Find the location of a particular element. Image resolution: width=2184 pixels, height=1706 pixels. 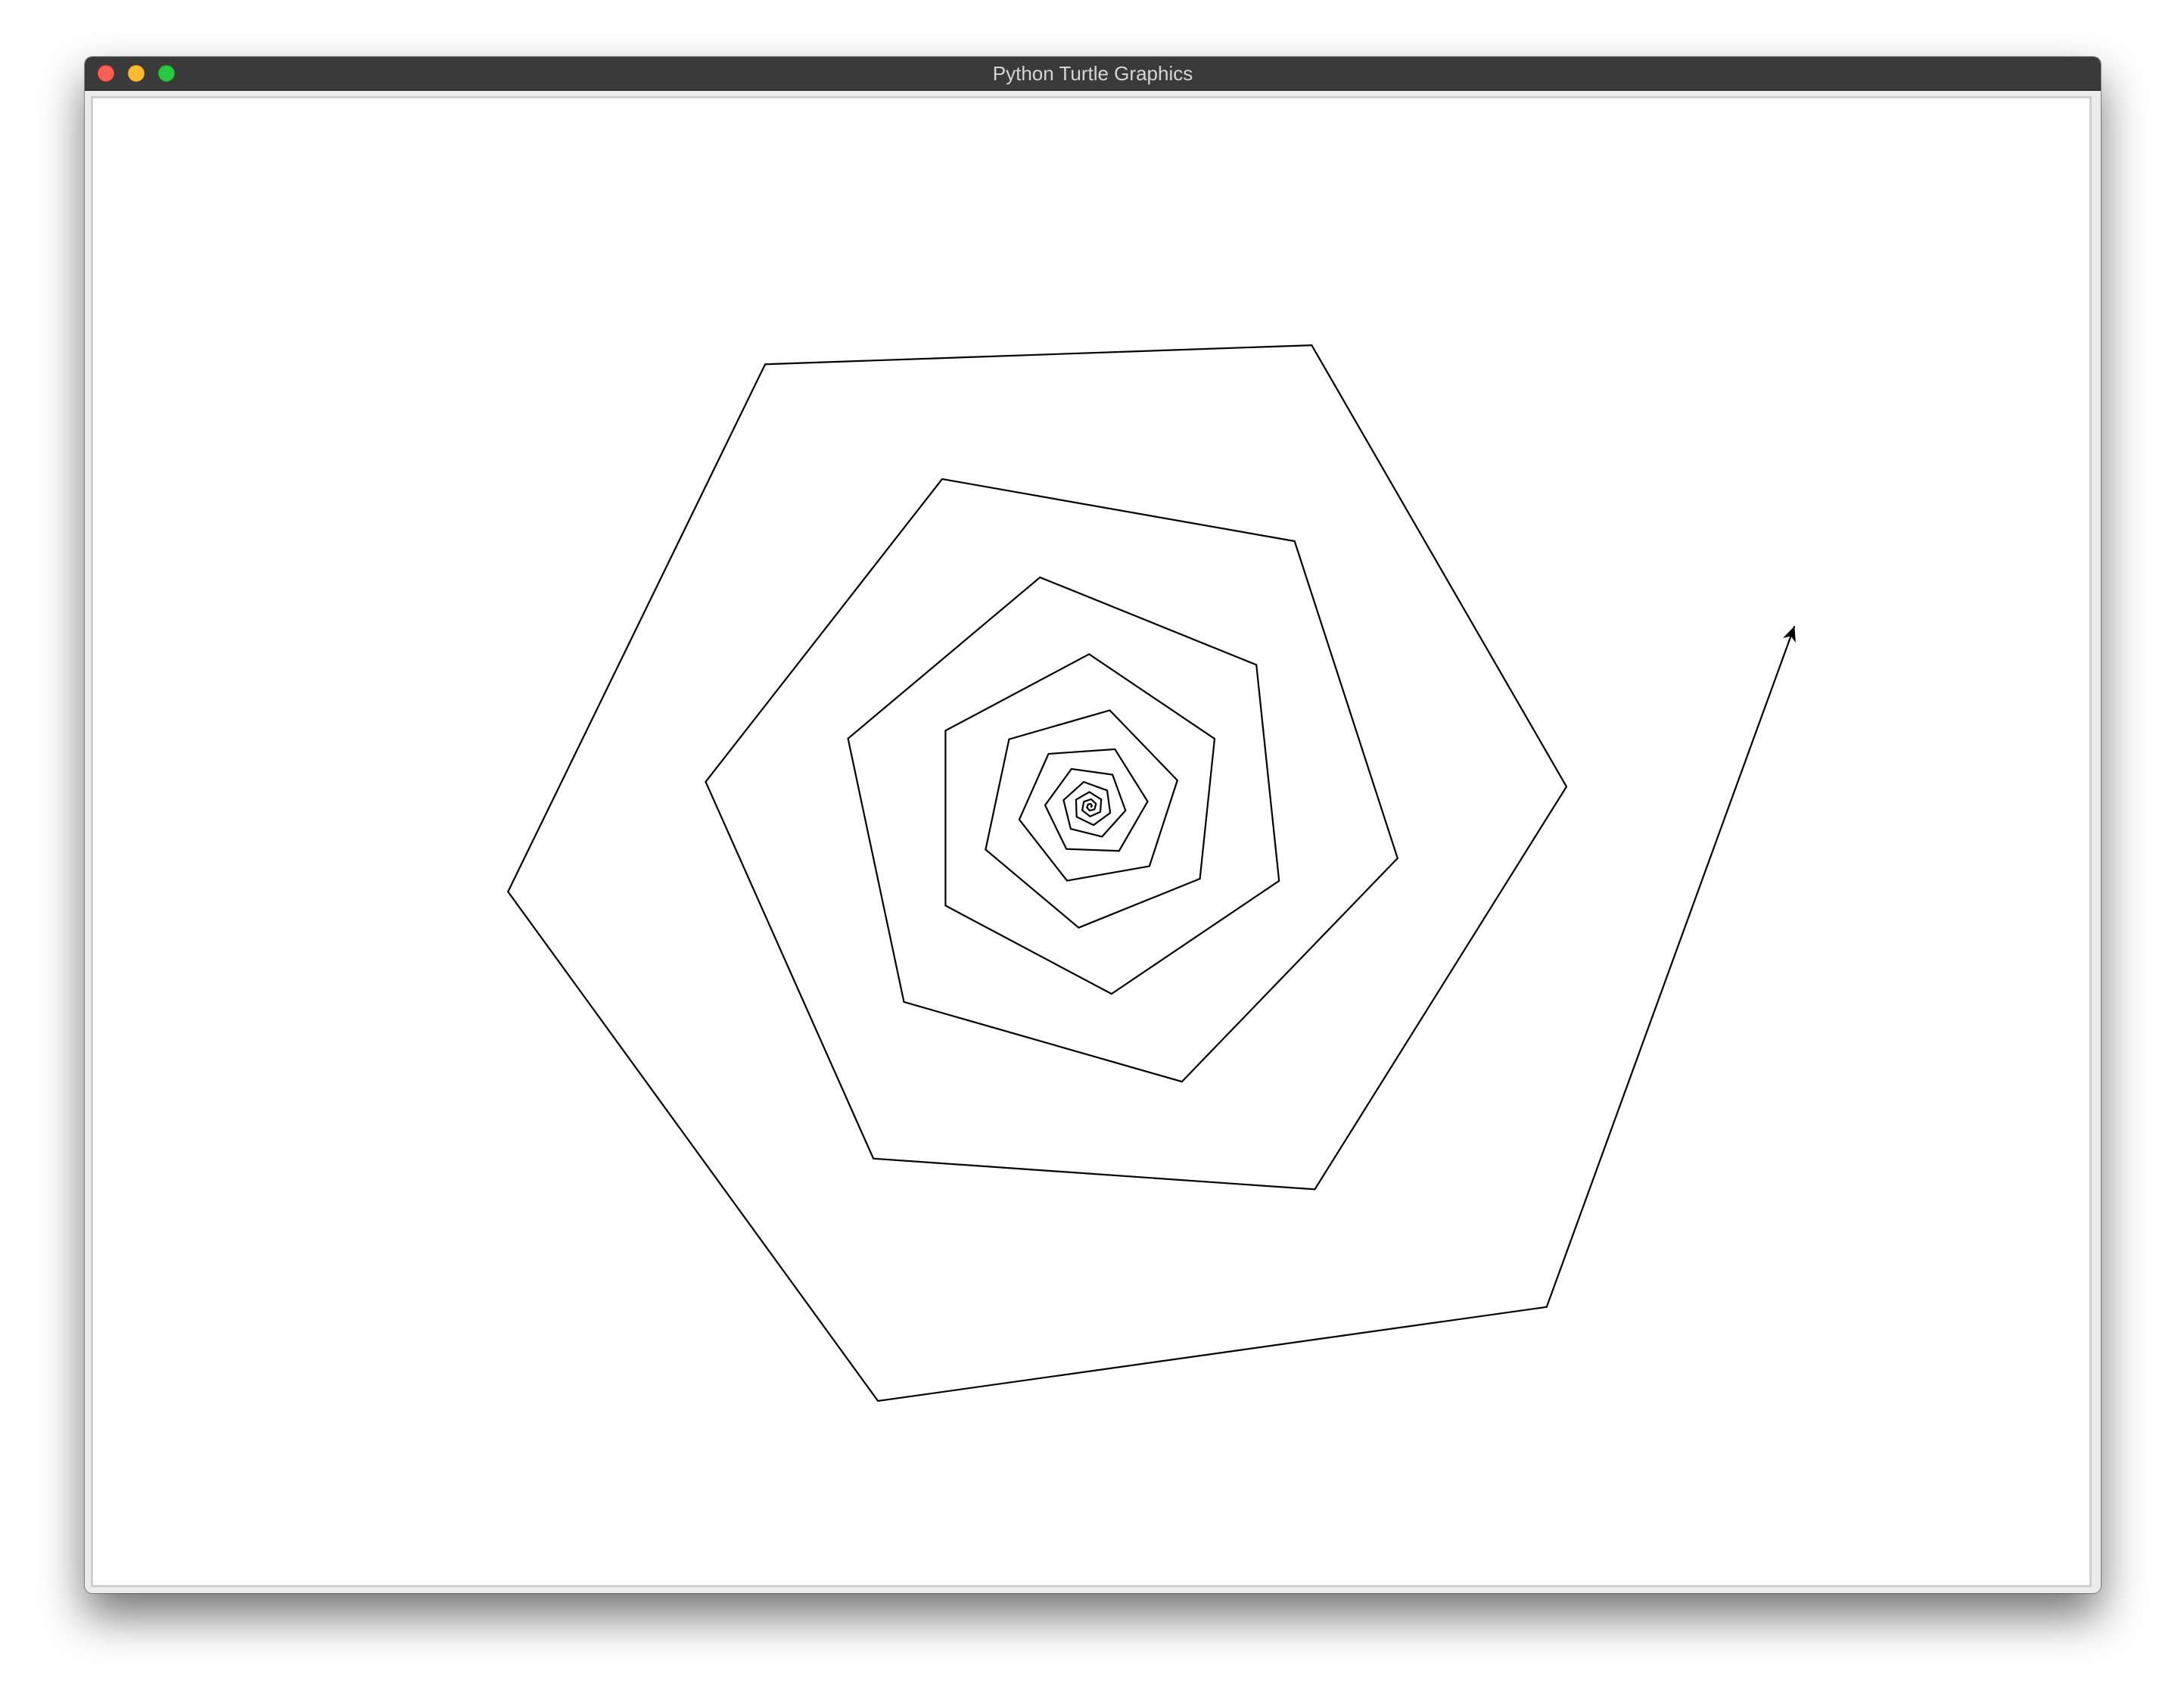

title-bar: Python Turtle Graphics is located at coordinates (1093, 74).